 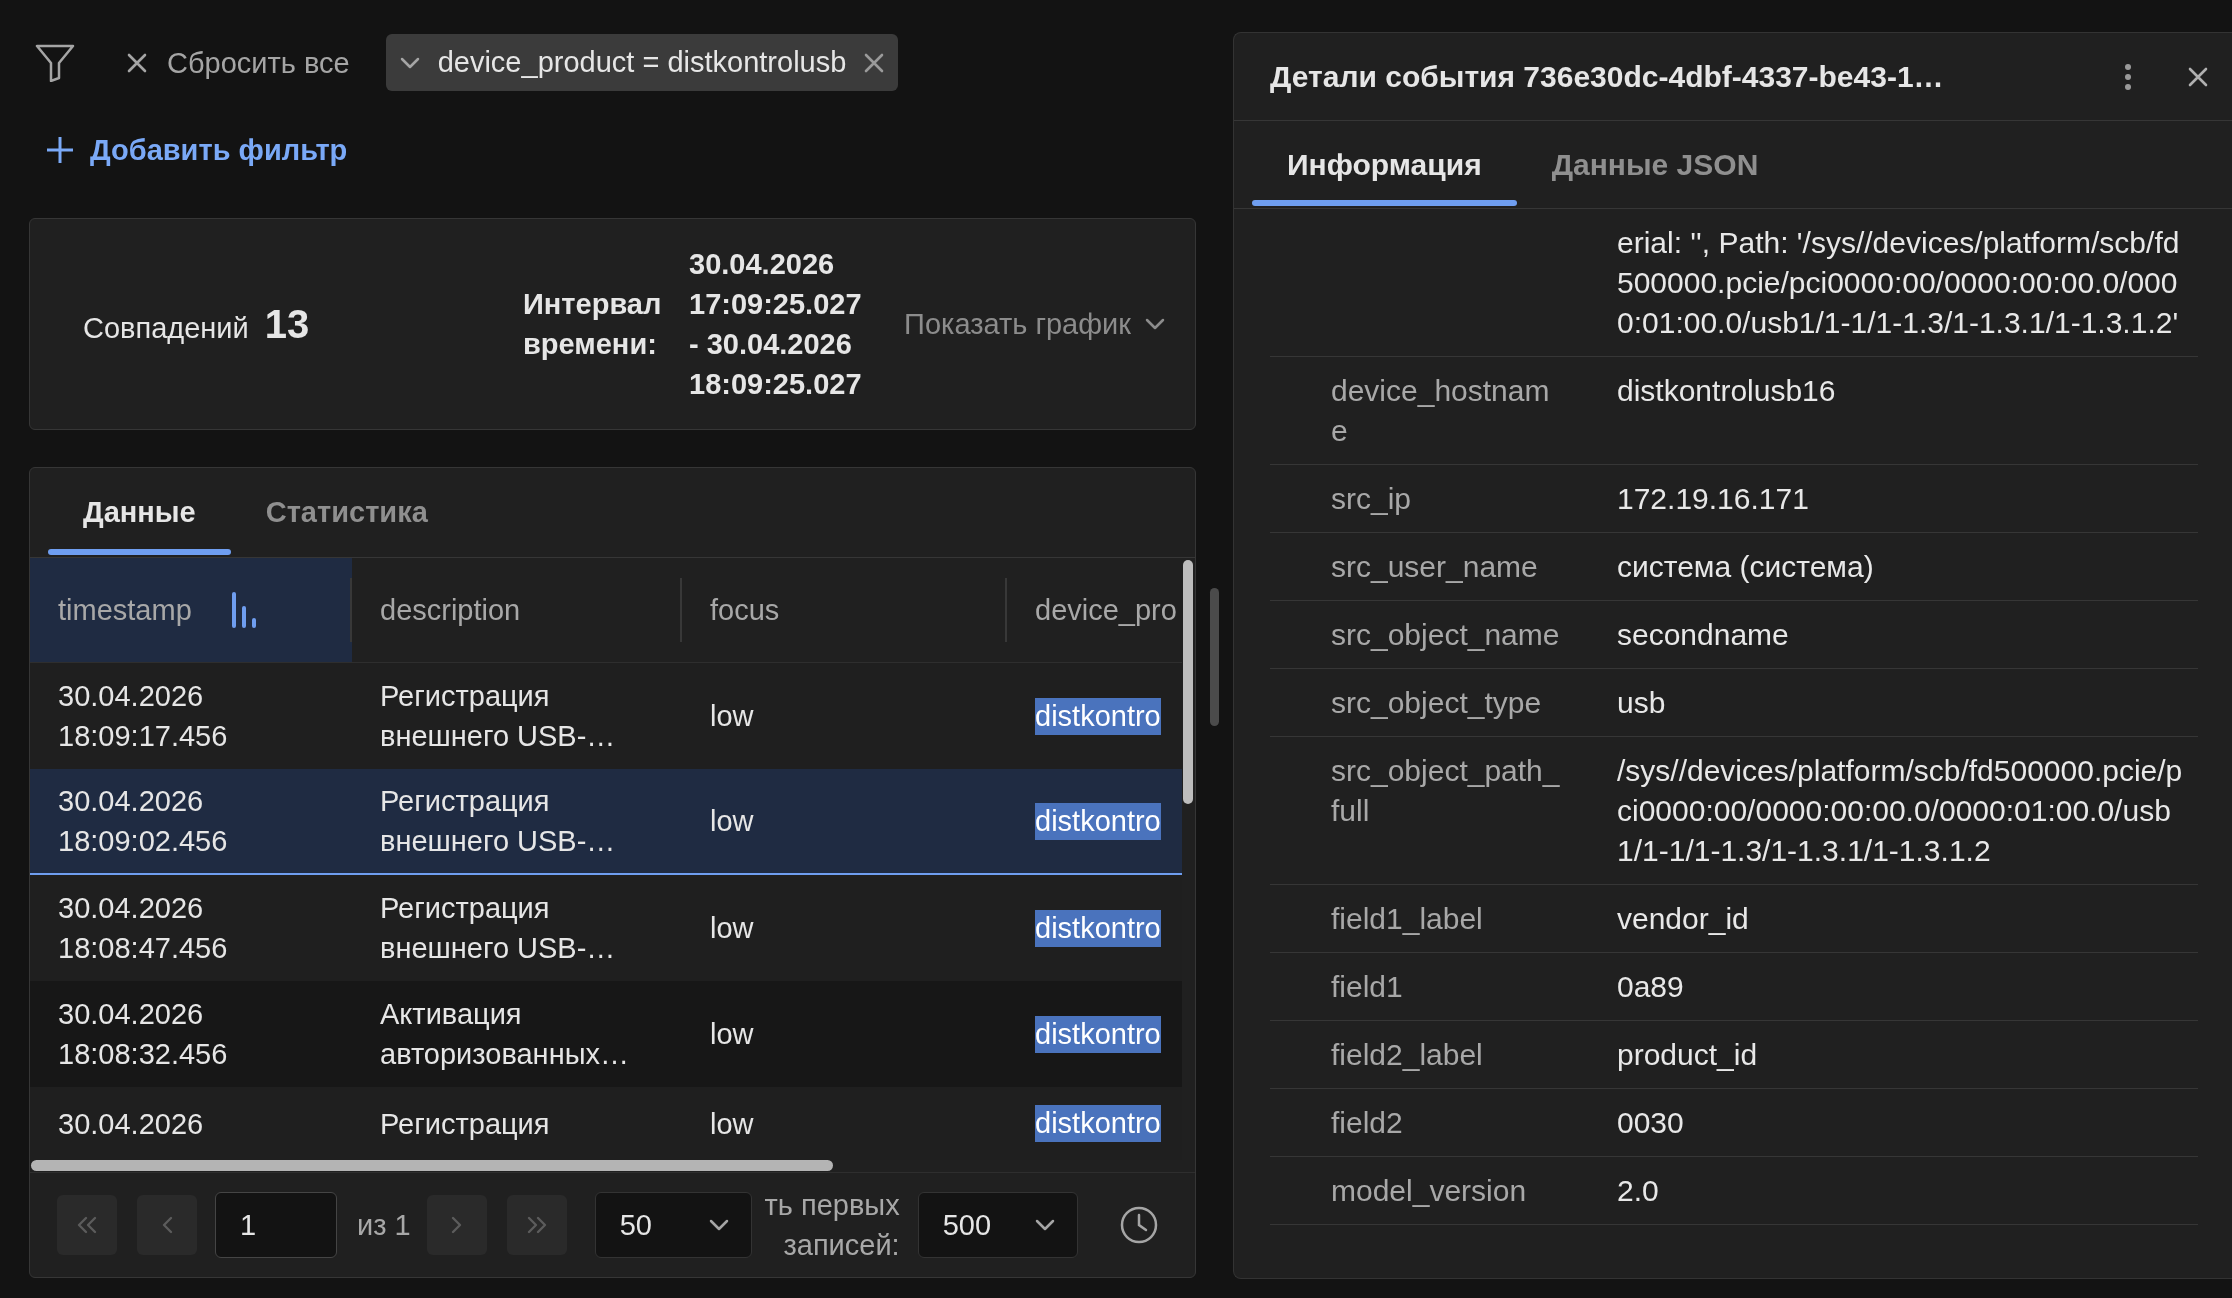 What do you see at coordinates (238, 62) in the screenshot?
I see `reset-all-button: Сбросить все` at bounding box center [238, 62].